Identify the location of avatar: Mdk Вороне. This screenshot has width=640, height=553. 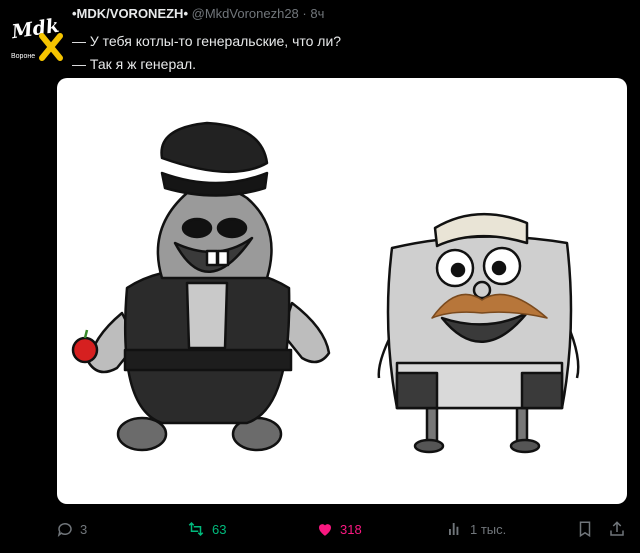
(36, 36).